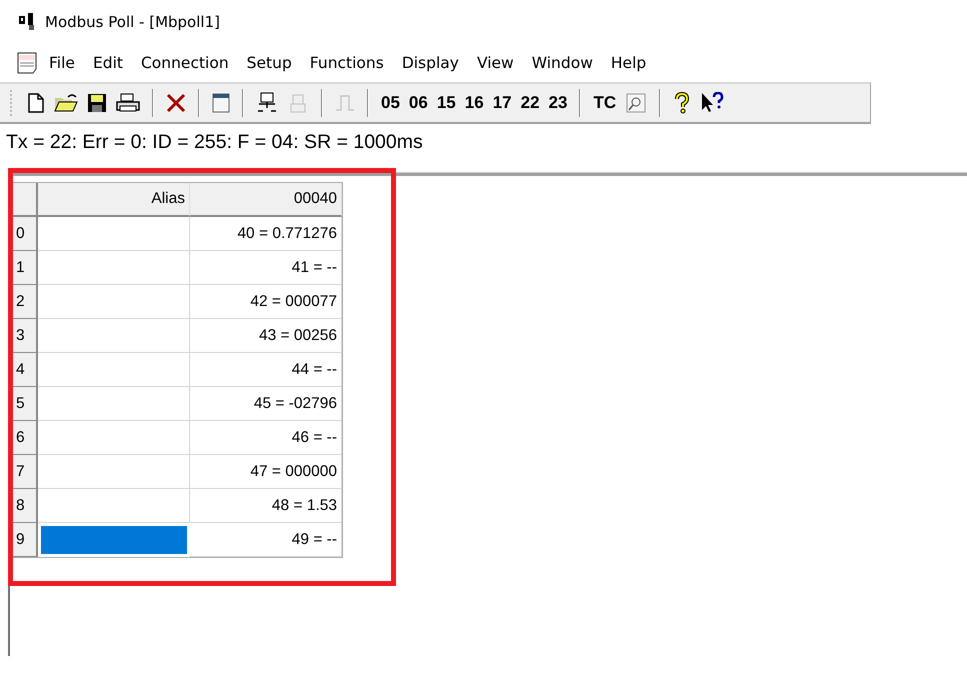 The image size is (967, 682). Describe the element at coordinates (266, 302) in the screenshot. I see `value-cell: 42 = 000077` at that location.